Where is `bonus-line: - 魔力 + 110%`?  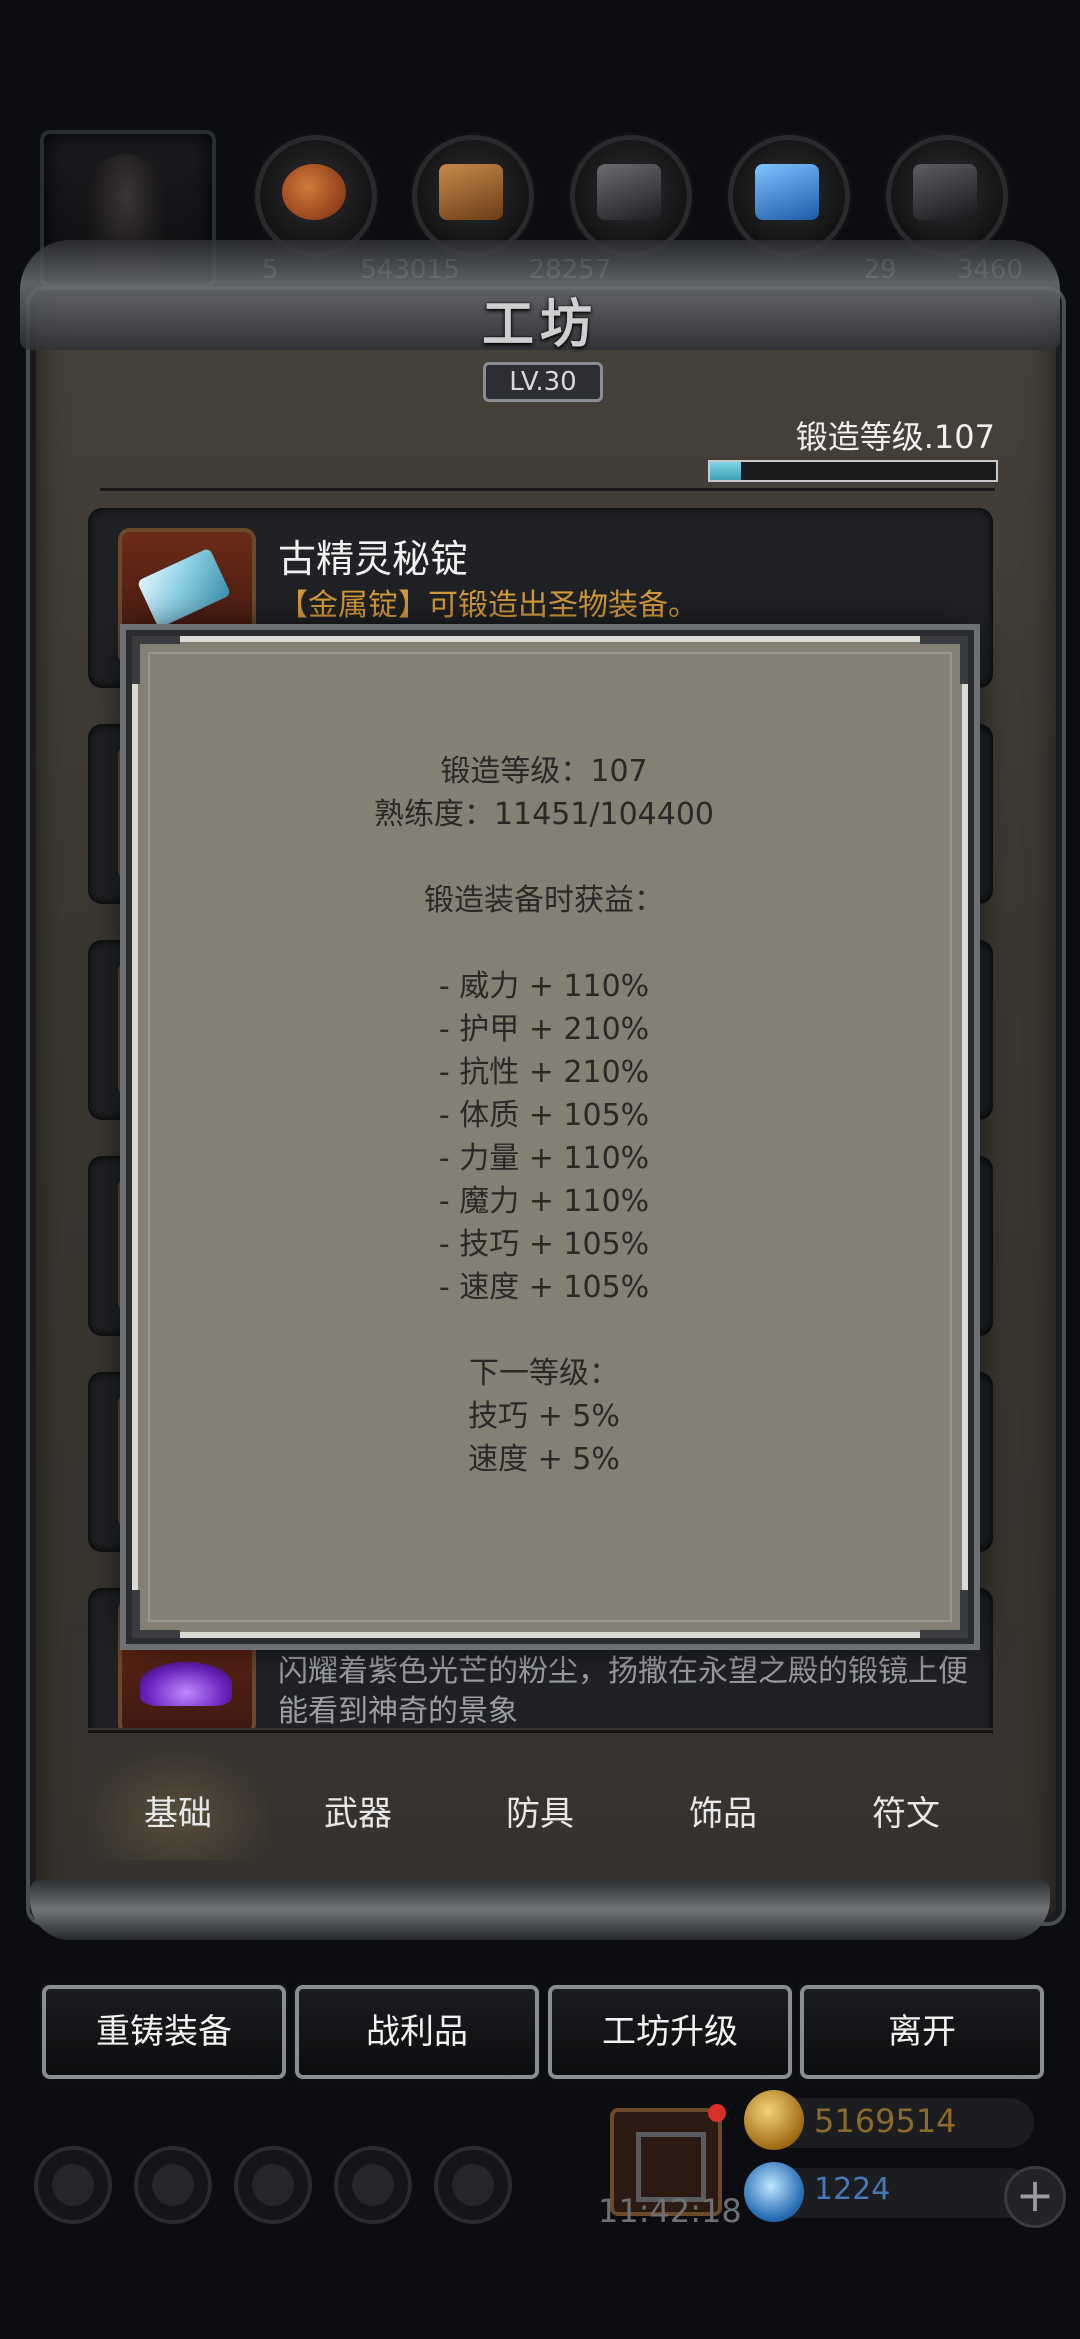
bonus-line: - 魔力 + 110% is located at coordinates (544, 1201).